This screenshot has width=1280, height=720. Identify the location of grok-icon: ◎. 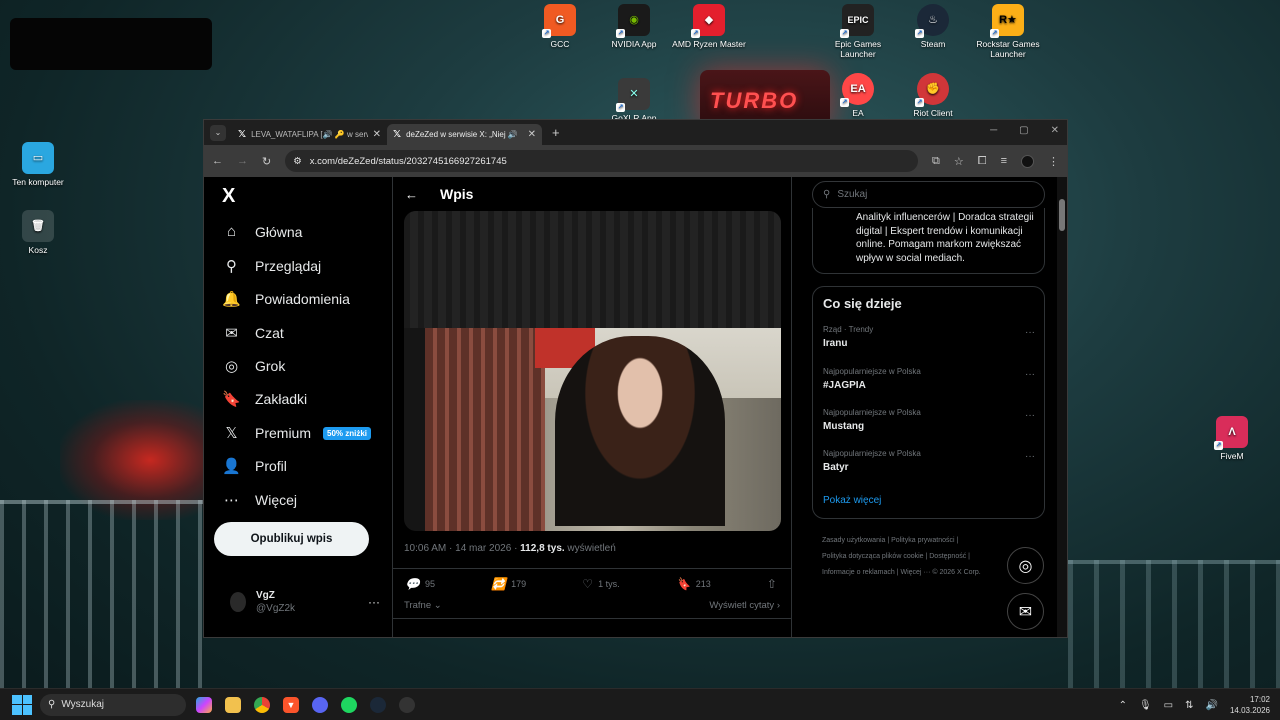
(231, 366).